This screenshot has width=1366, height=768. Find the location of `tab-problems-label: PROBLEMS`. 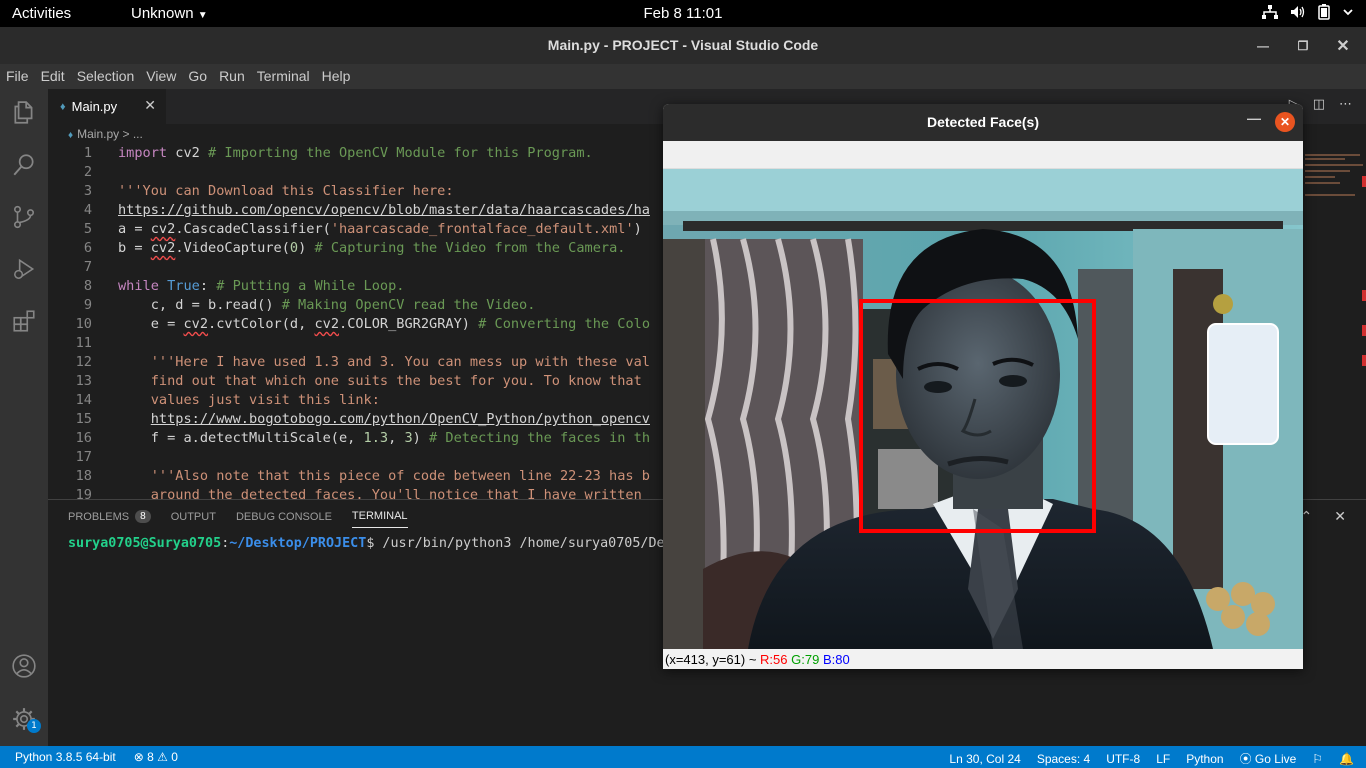

tab-problems-label: PROBLEMS is located at coordinates (99, 516).